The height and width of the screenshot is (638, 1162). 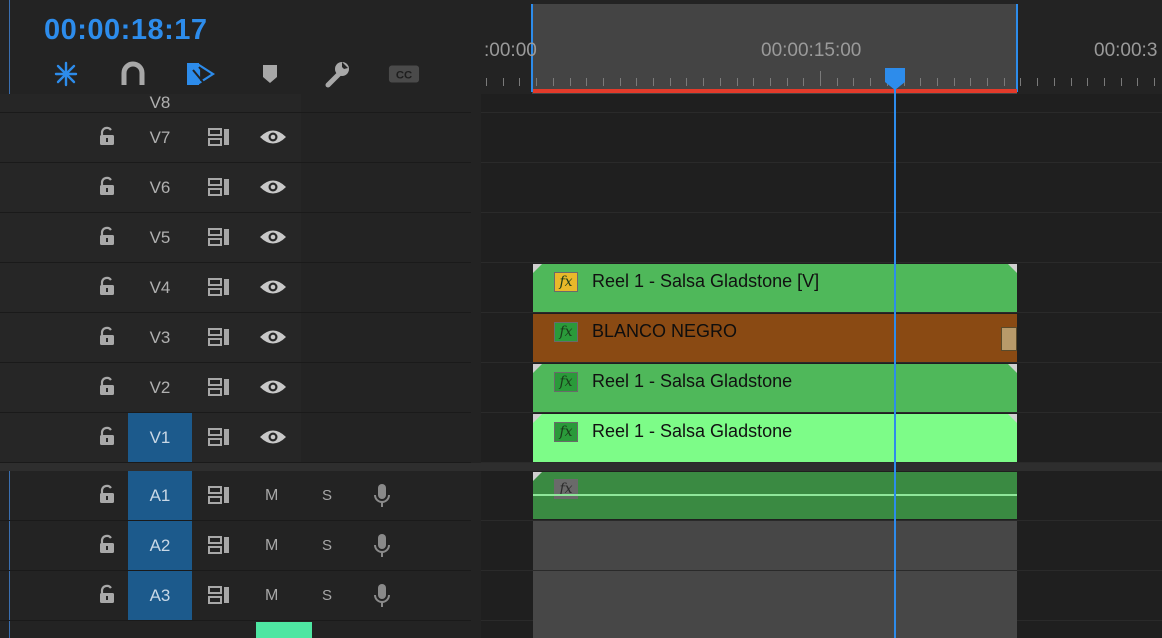 What do you see at coordinates (775, 604) in the screenshot?
I see `audio-region-a3` at bounding box center [775, 604].